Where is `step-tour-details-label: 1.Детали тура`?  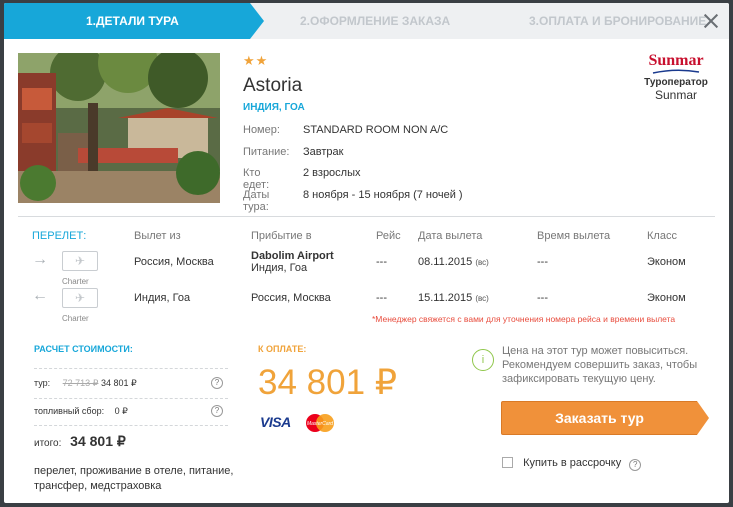
step-tour-details-label: 1.Детали тура is located at coordinates (132, 21).